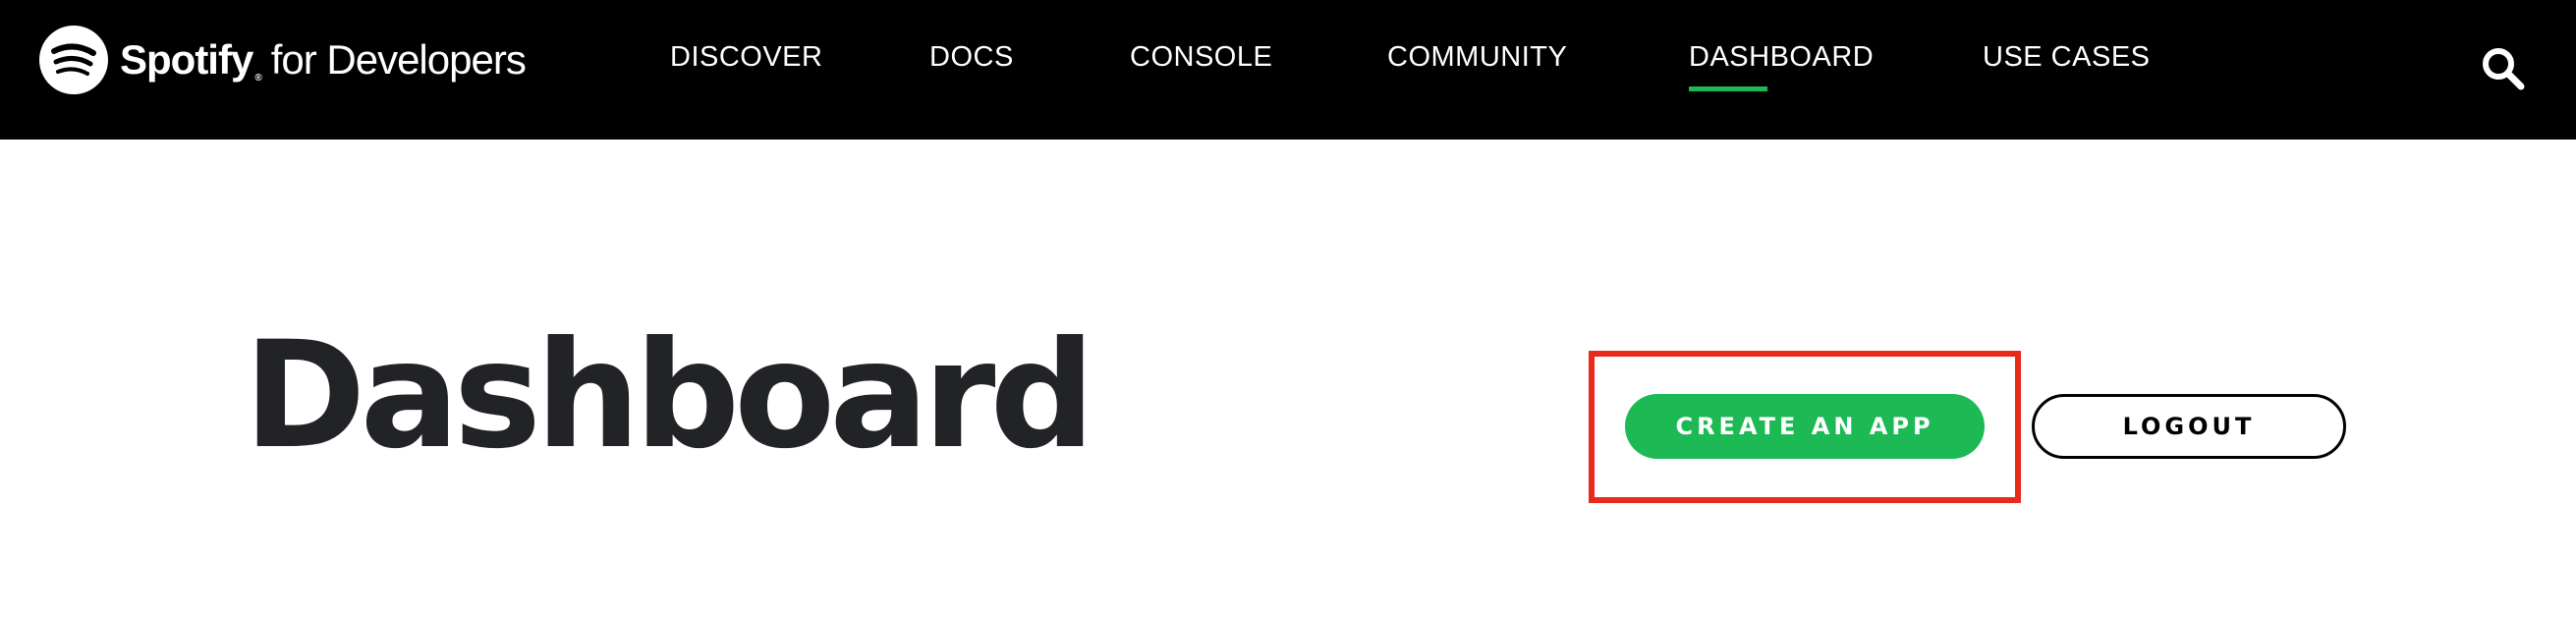 This screenshot has width=2576, height=619. What do you see at coordinates (1477, 57) in the screenshot?
I see `nav-community: COMMUNITY` at bounding box center [1477, 57].